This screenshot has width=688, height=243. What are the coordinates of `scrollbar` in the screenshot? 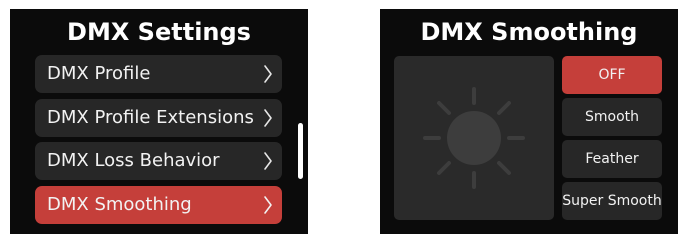 It's located at (300, 151).